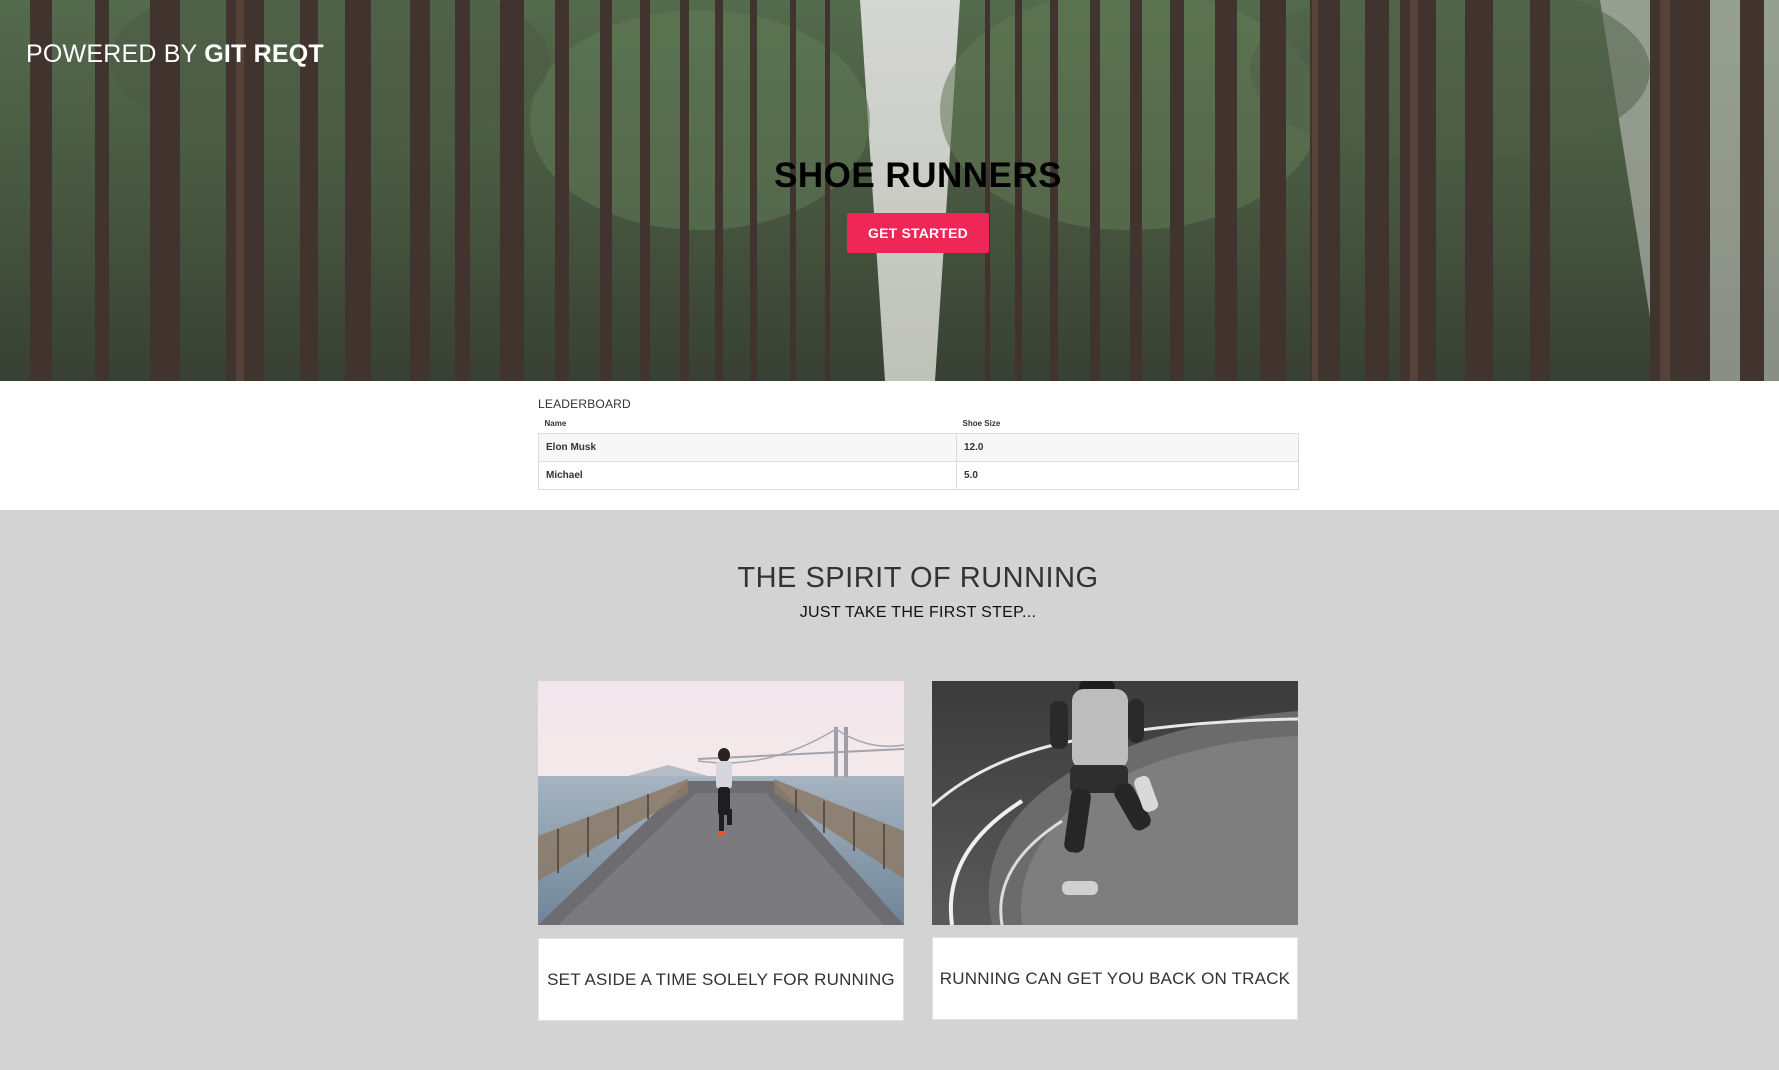 This screenshot has width=1779, height=1070. What do you see at coordinates (1115, 803) in the screenshot?
I see `card-image-track-runner` at bounding box center [1115, 803].